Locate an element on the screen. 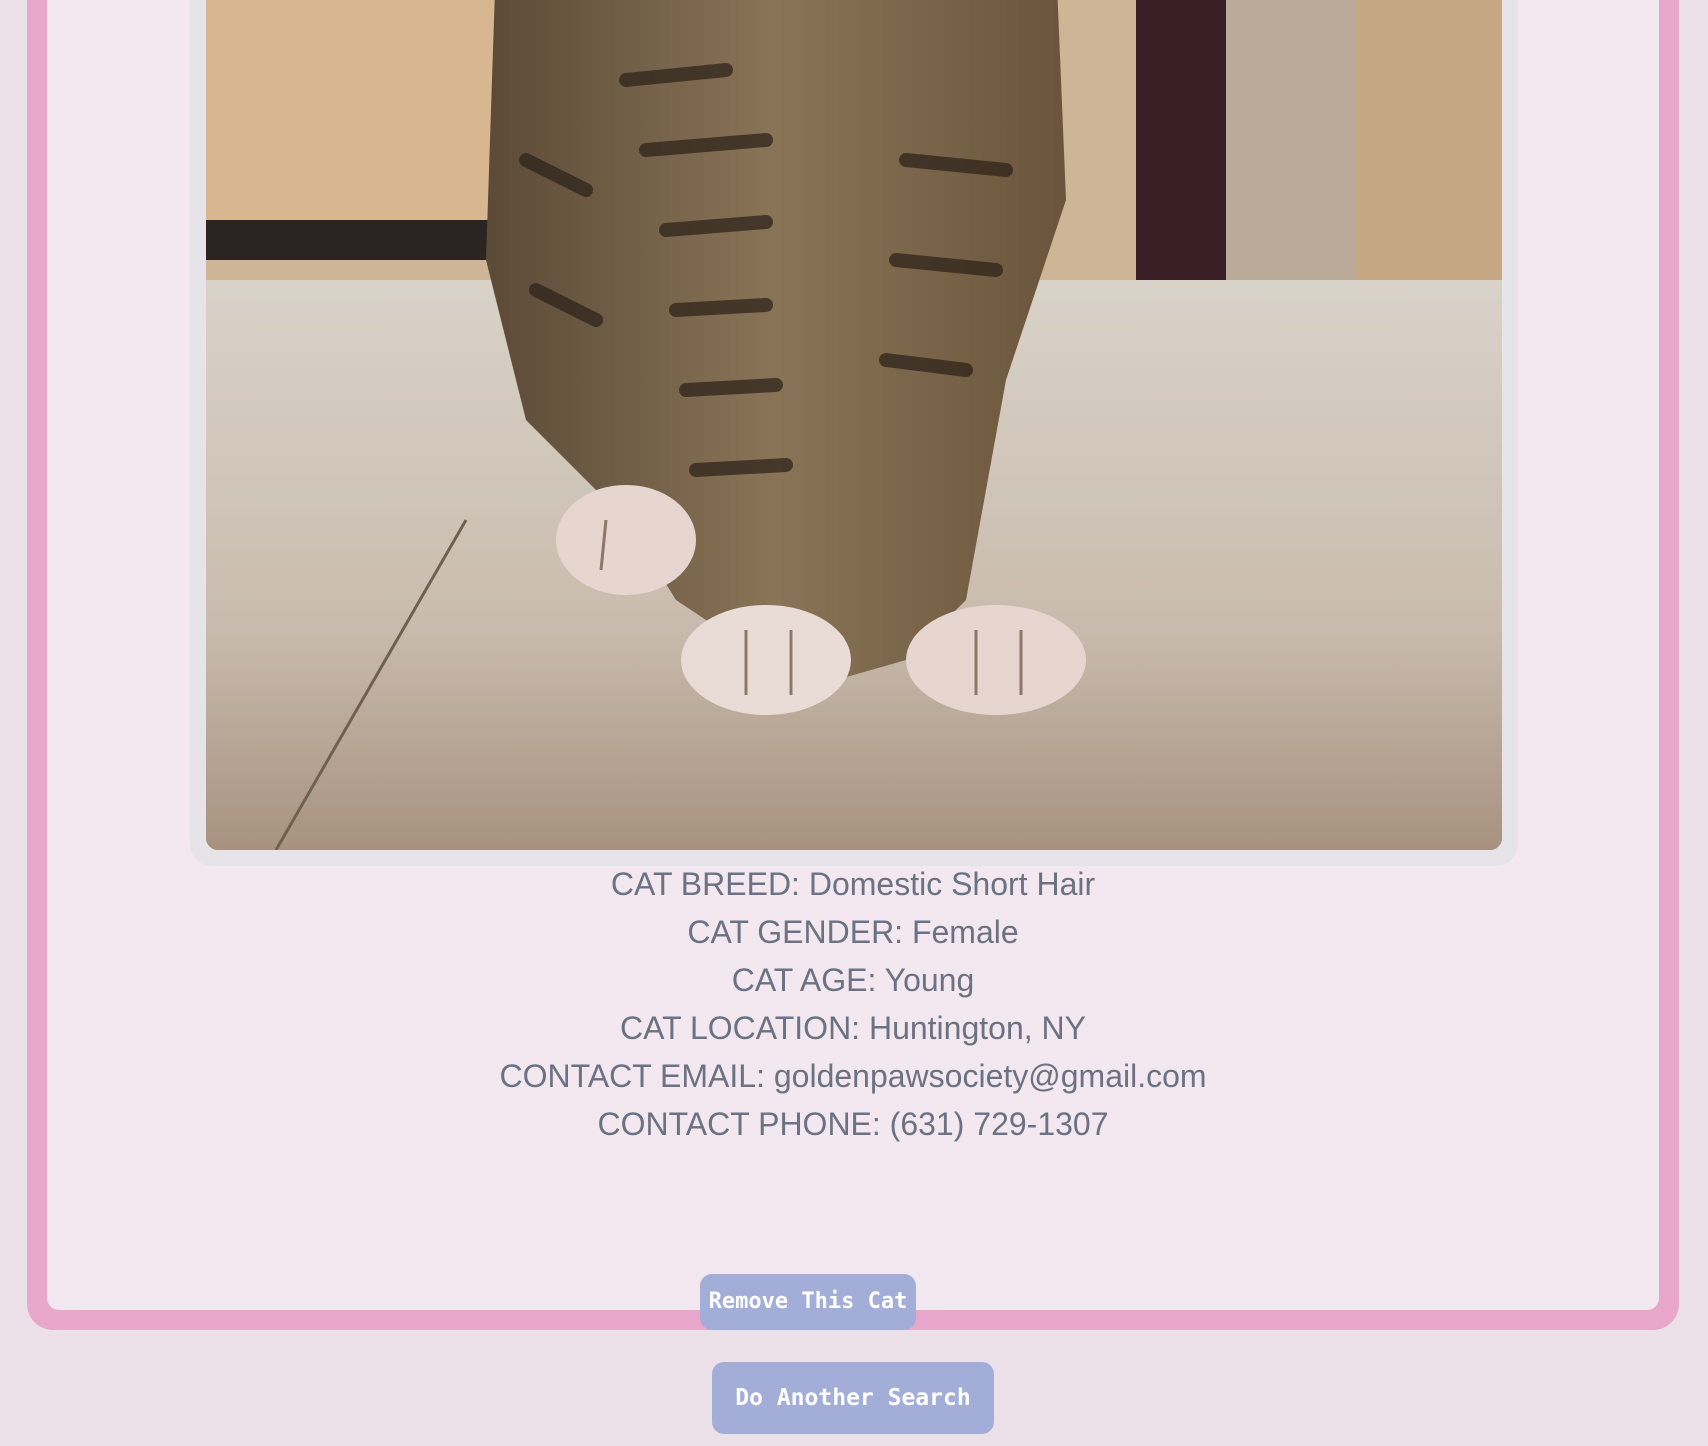 This screenshot has width=1708, height=1446. cat-location: CAT LOCATION: Huntington, NY is located at coordinates (853, 1028).